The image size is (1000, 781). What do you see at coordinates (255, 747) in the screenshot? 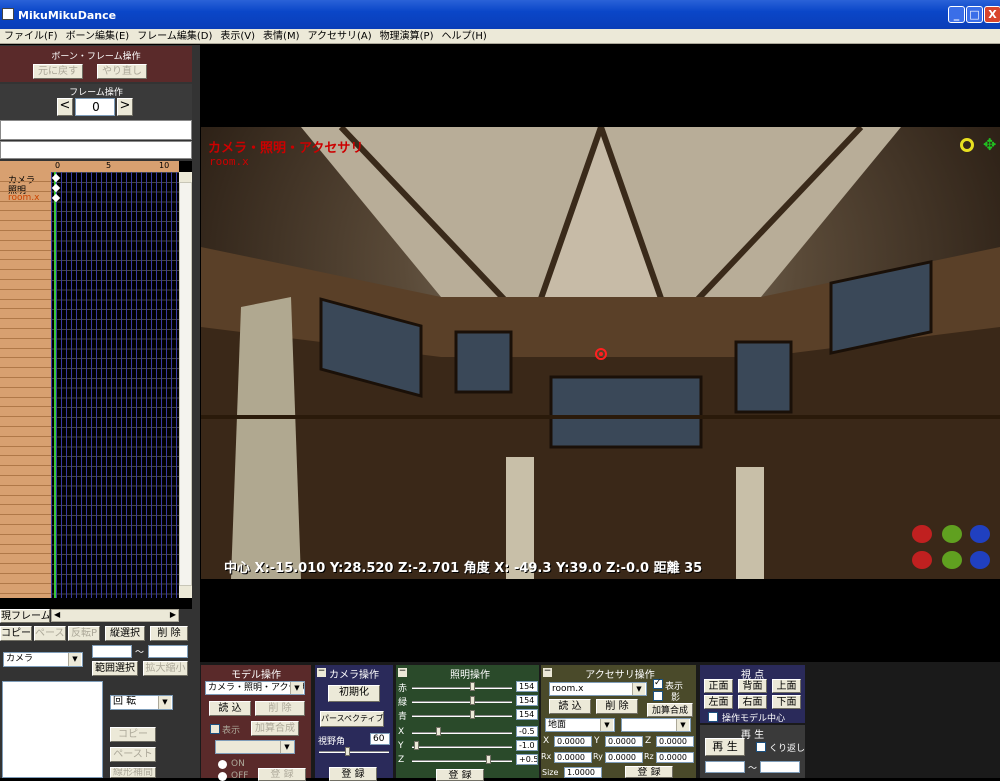
I see `bone-select` at bounding box center [255, 747].